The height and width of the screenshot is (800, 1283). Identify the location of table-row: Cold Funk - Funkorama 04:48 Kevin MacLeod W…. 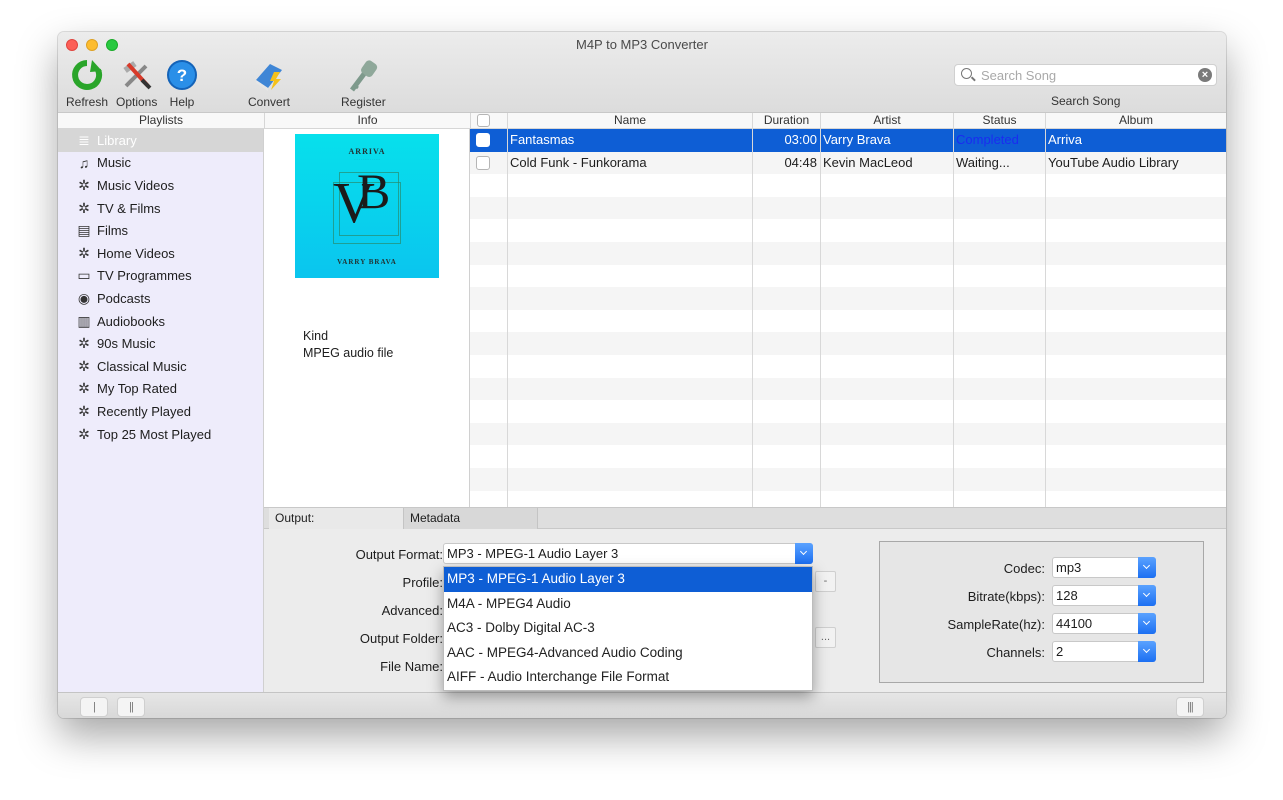
(848, 163).